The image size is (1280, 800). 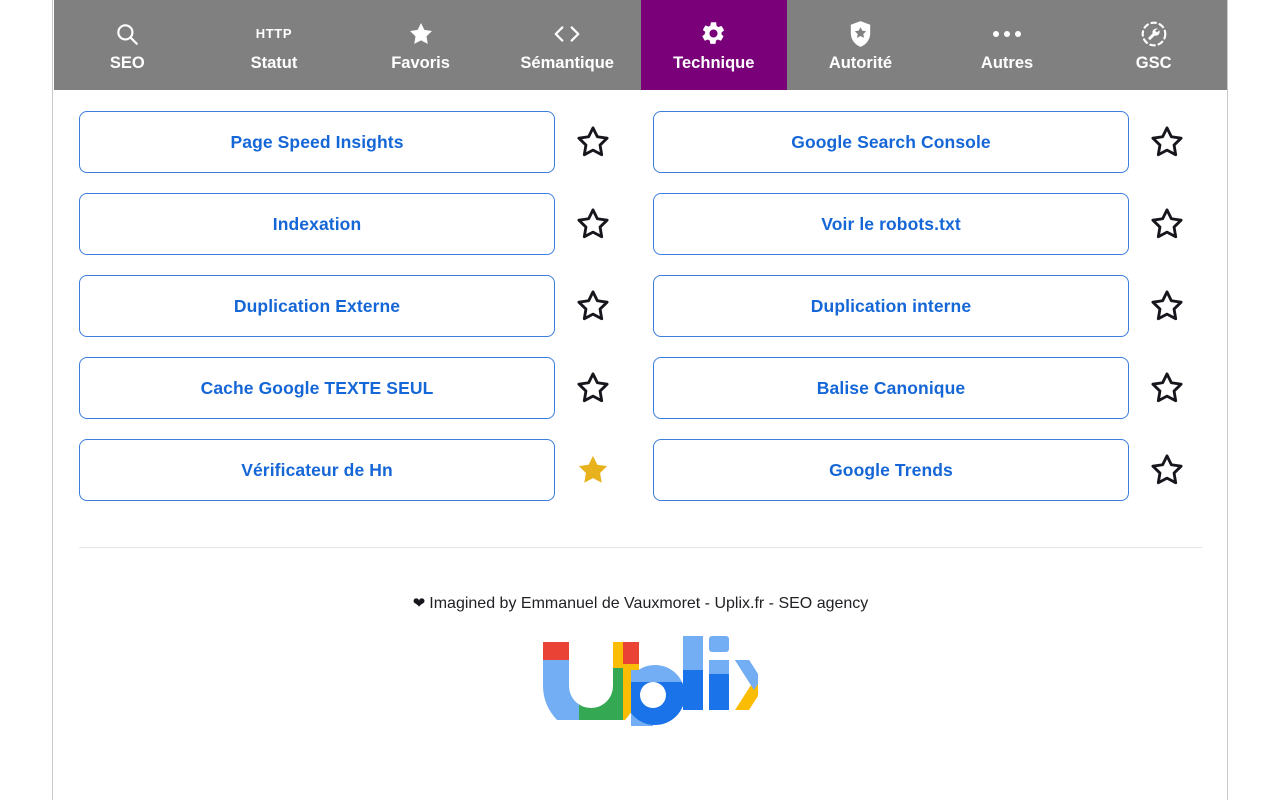 I want to click on favorite-star-duplication-externe, so click(x=593, y=306).